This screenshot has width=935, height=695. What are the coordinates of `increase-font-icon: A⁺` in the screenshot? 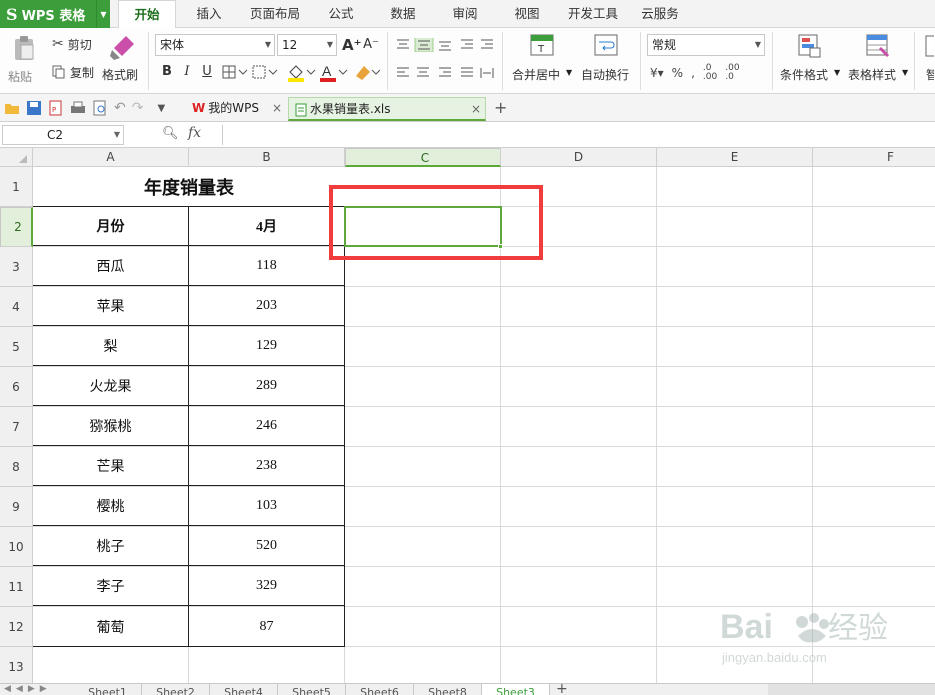 It's located at (352, 45).